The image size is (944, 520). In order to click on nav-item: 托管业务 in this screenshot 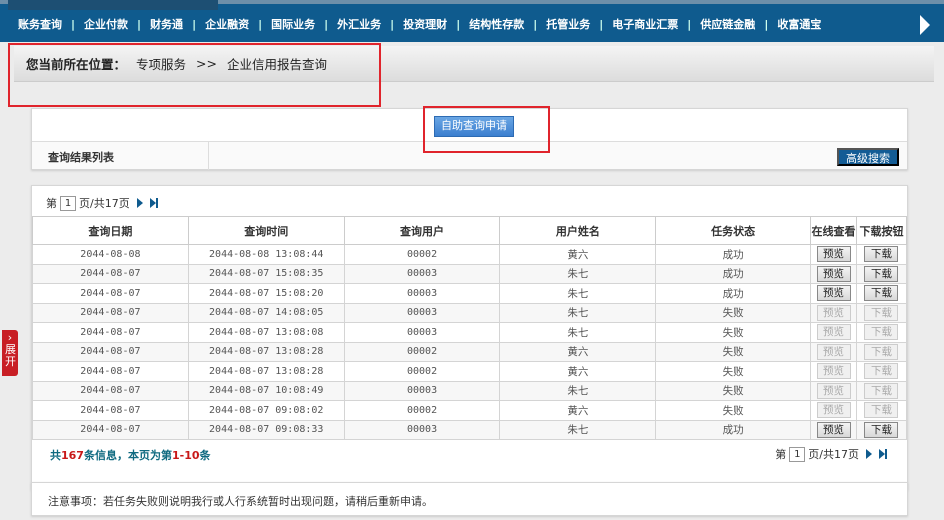, I will do `click(568, 24)`.